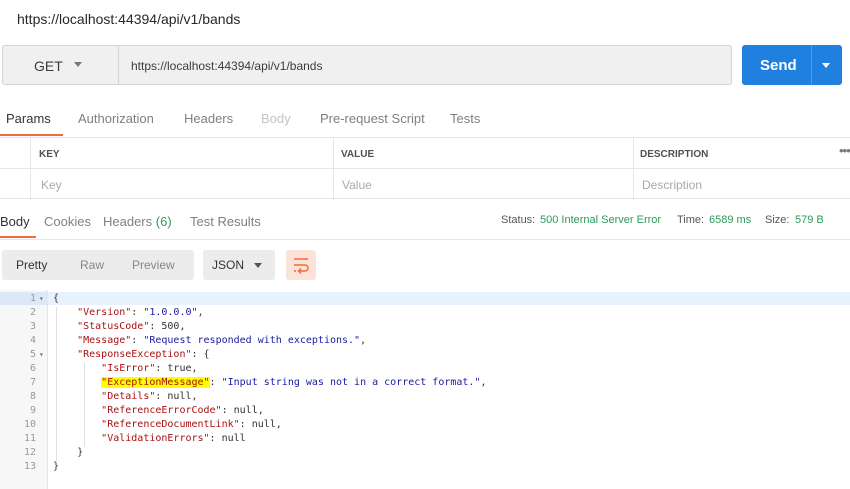 The width and height of the screenshot is (850, 489). What do you see at coordinates (29, 424) in the screenshot?
I see `line-number: 10` at bounding box center [29, 424].